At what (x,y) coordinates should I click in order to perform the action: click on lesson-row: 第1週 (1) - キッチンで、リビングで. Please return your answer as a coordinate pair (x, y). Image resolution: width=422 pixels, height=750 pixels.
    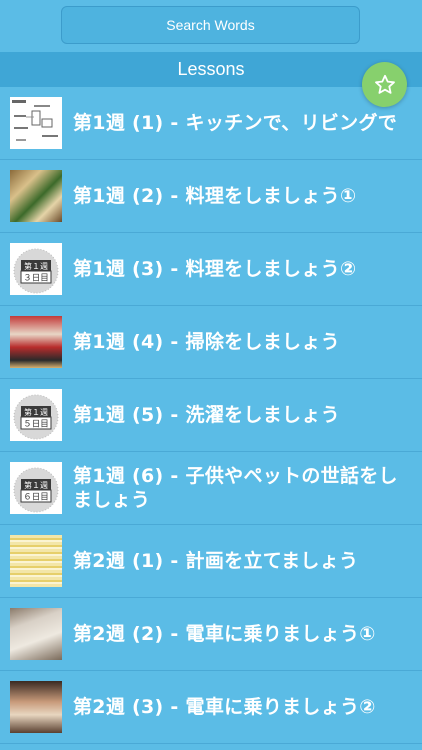
    Looking at the image, I should click on (211, 123).